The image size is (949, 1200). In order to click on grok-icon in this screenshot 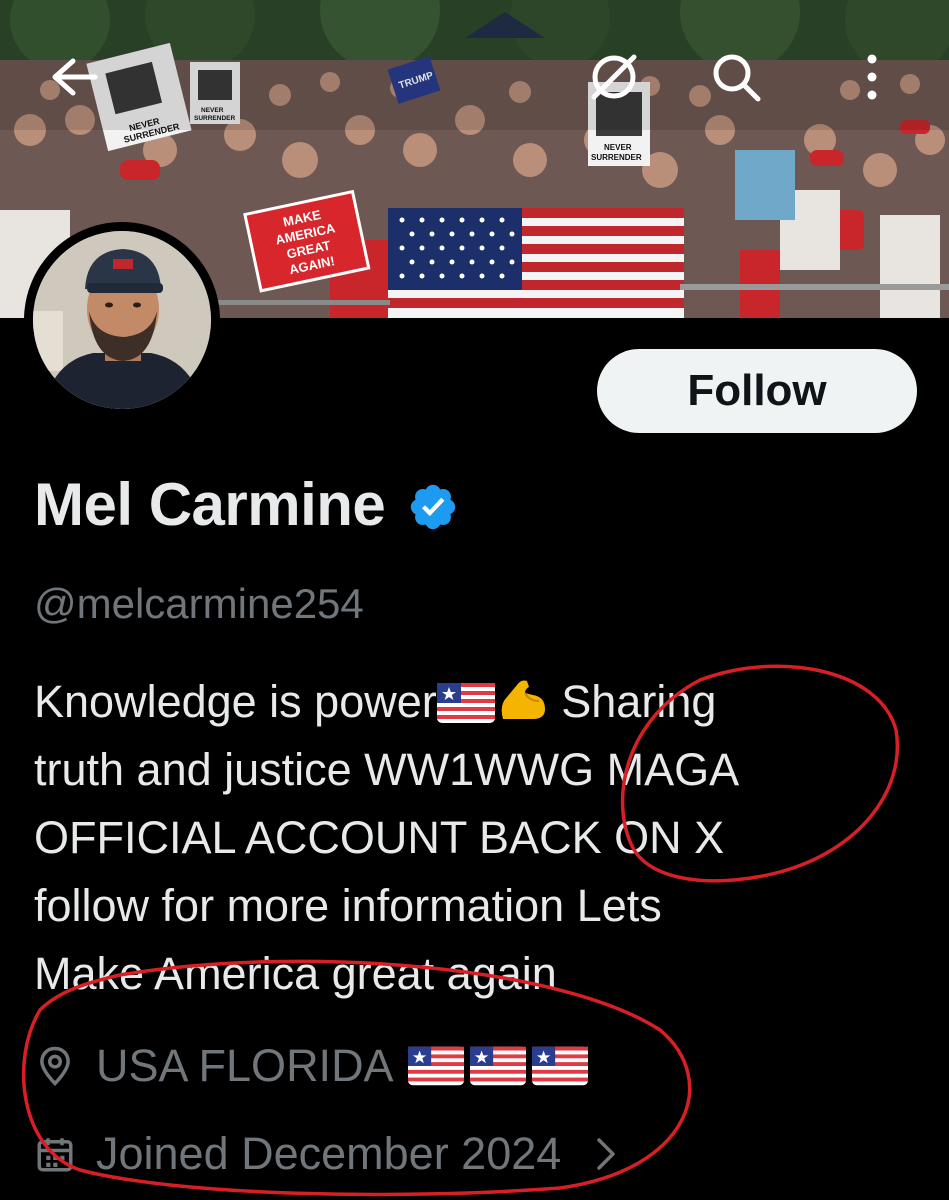, I will do `click(614, 77)`.